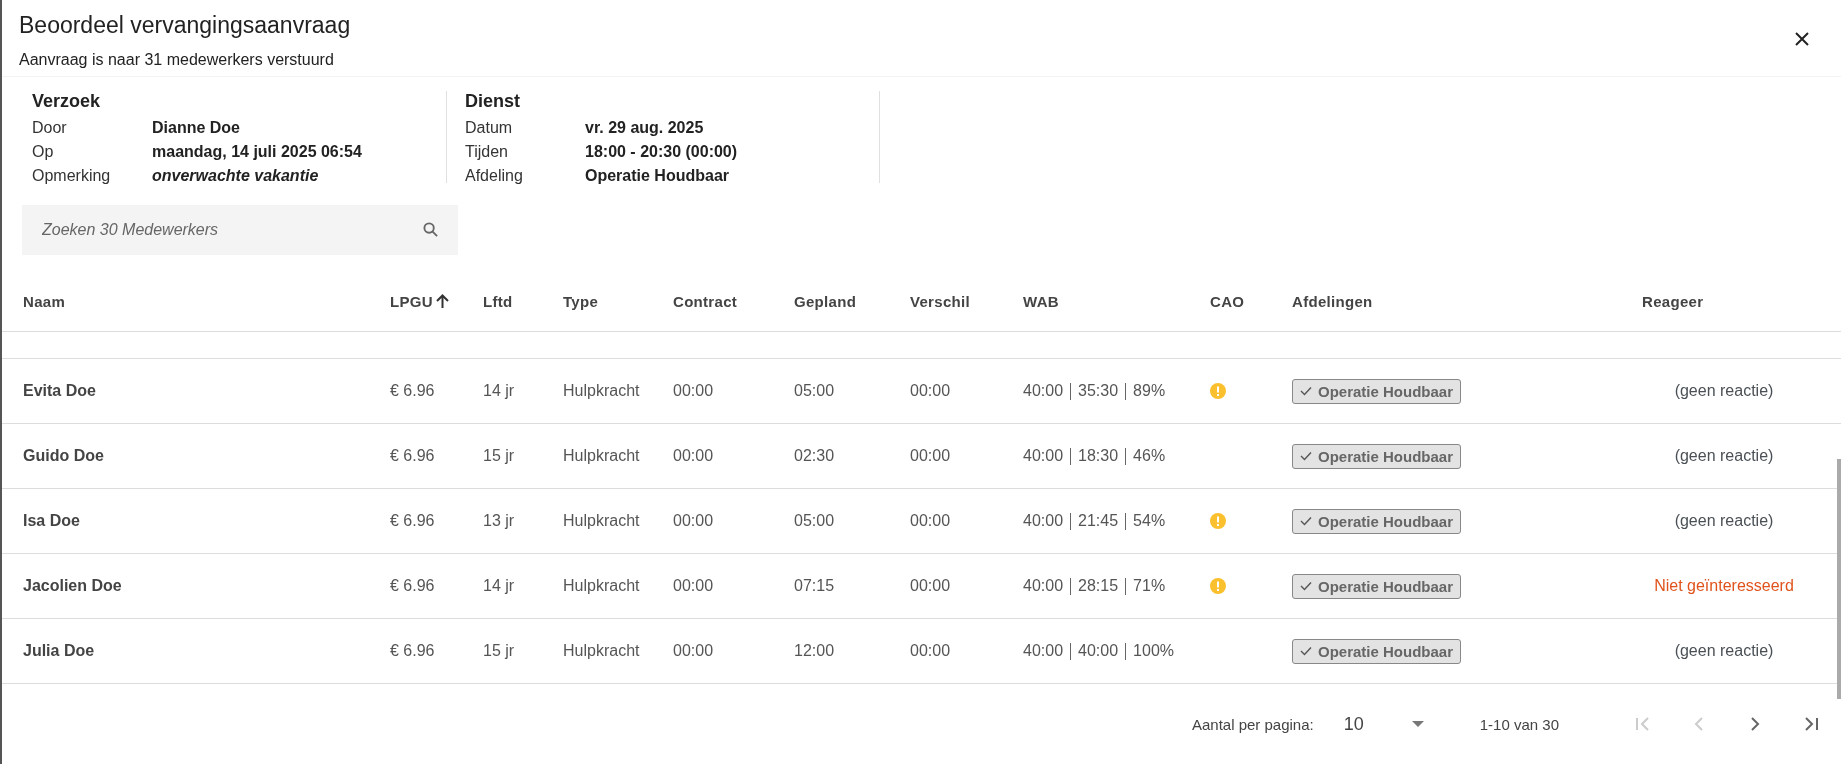 The width and height of the screenshot is (1841, 764). I want to click on column-header: Contract, so click(705, 301).